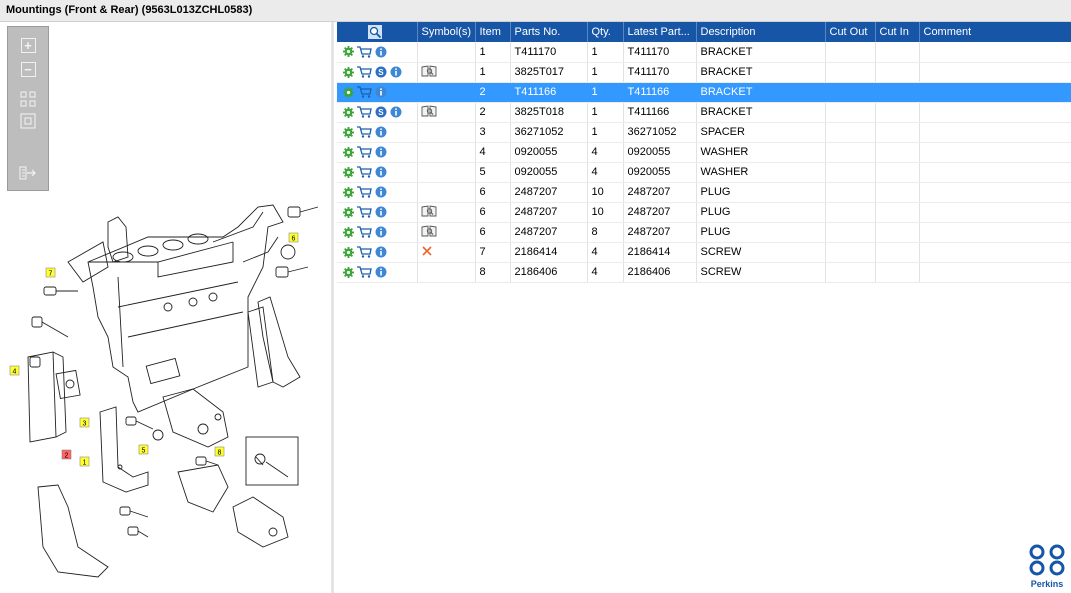 This screenshot has height=593, width=1071. I want to click on table-row: S 2 3825T018 1 T411166 BRACKET, so click(704, 112).